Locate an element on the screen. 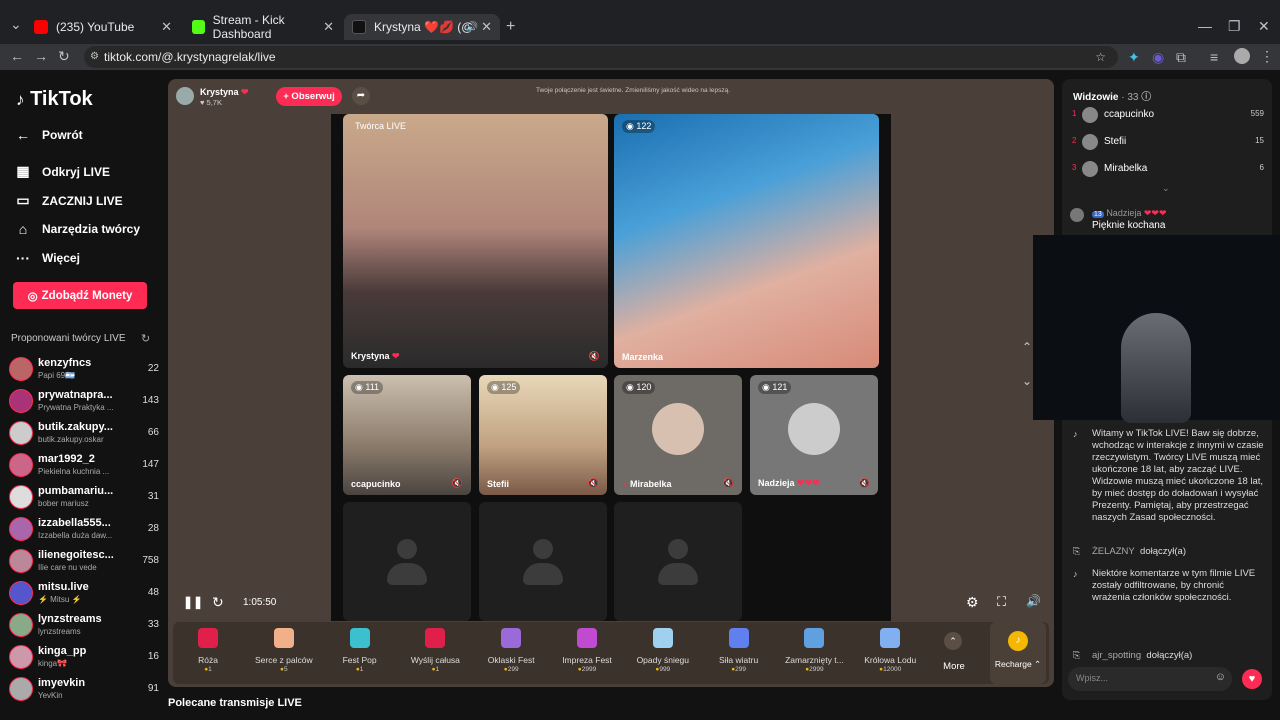  restore-icon: ❐ is located at coordinates (1234, 26).